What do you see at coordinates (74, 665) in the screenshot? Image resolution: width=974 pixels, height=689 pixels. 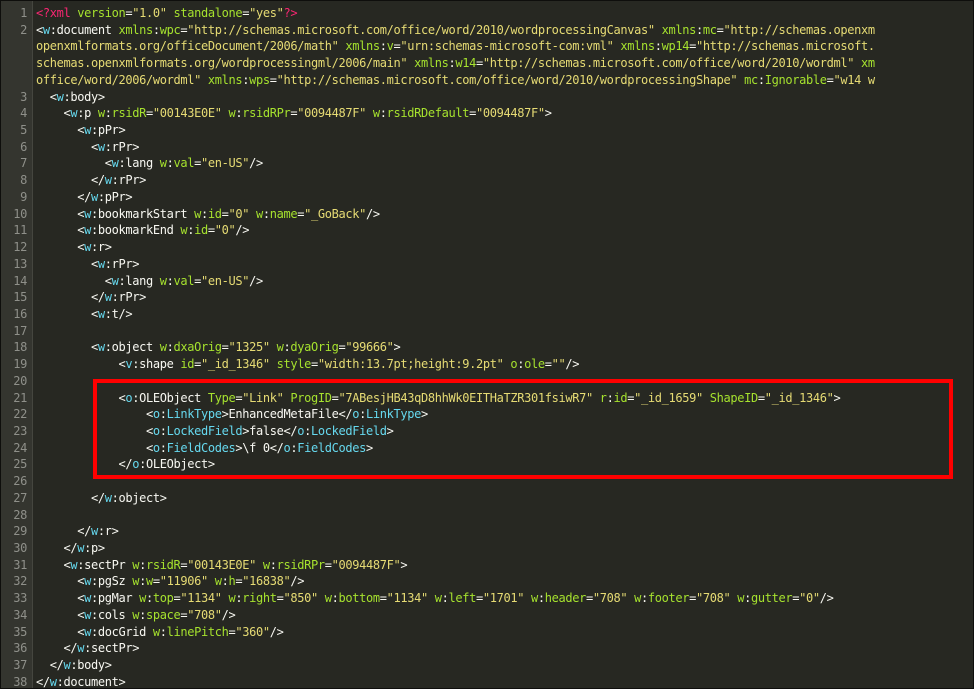 I see `line-text: </w:body>` at bounding box center [74, 665].